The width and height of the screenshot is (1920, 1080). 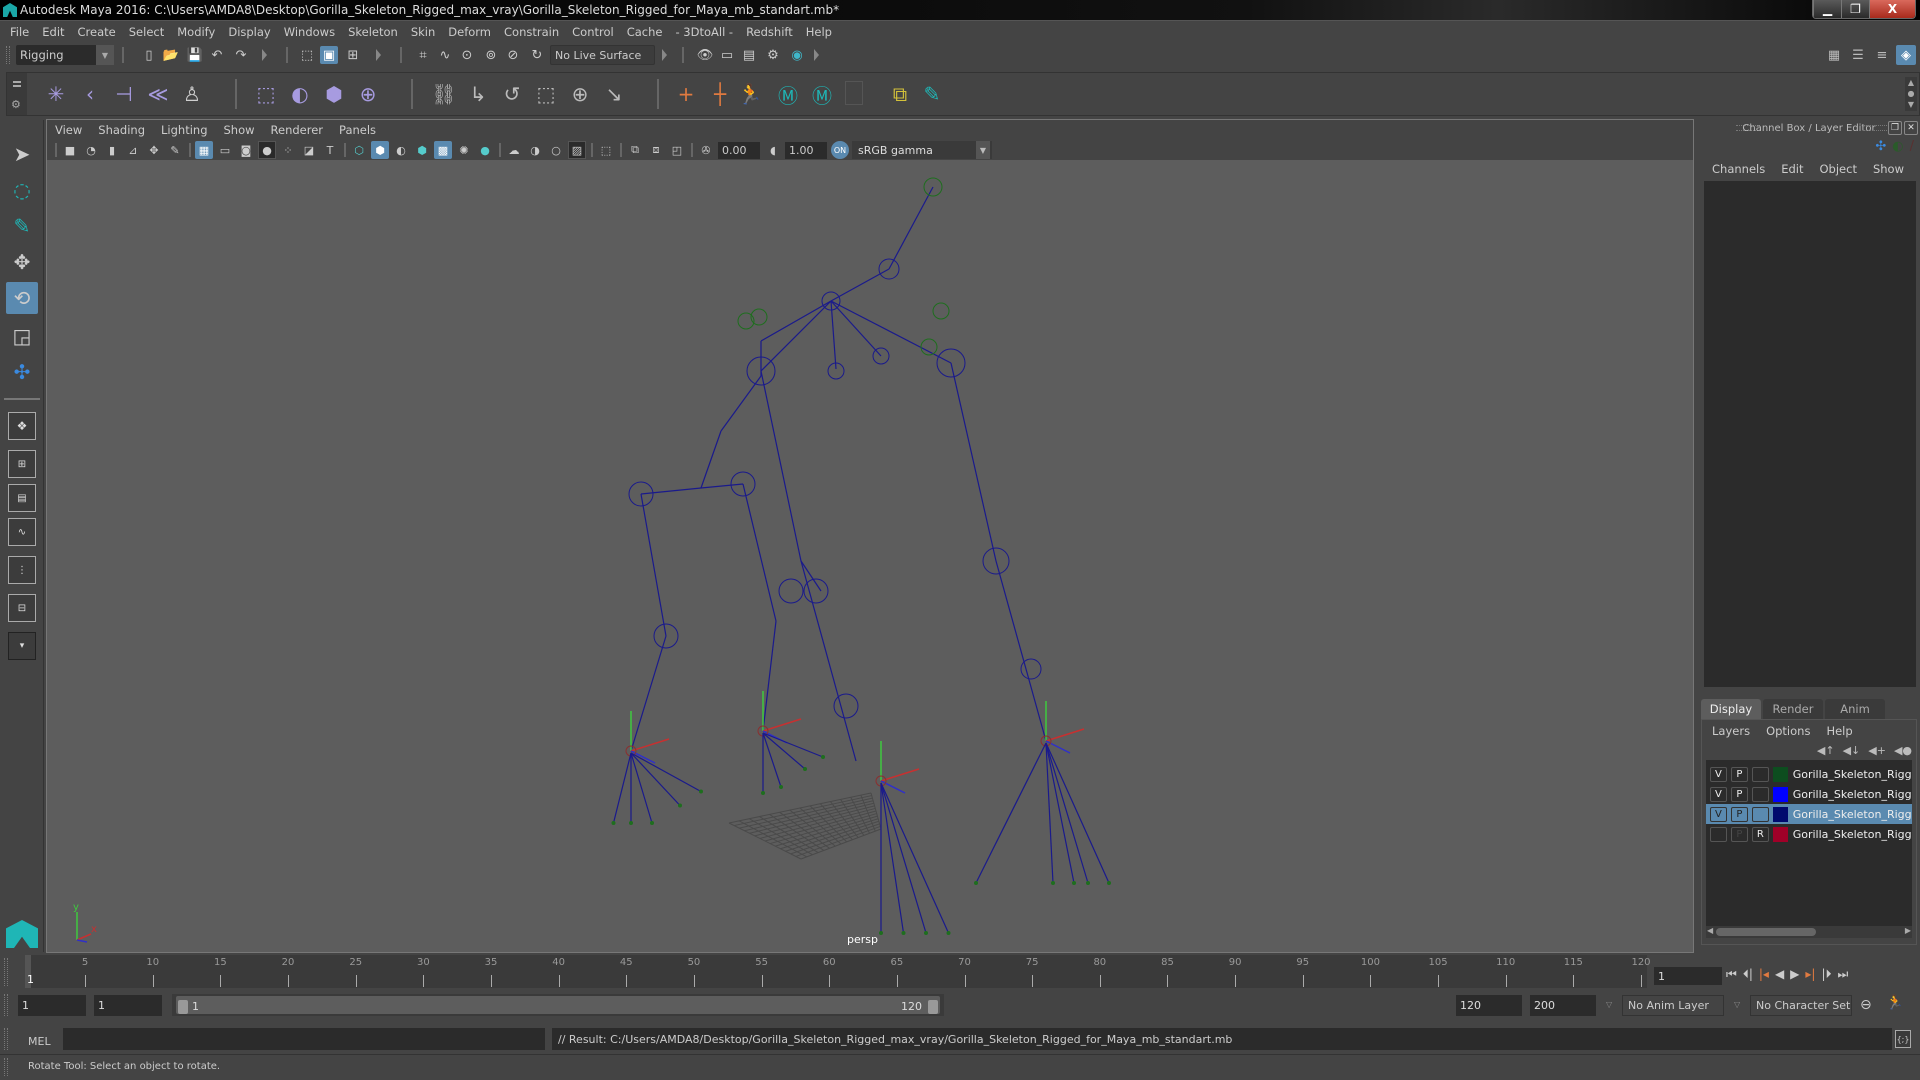 I want to click on step-forward-key-icon: ▸|, so click(x=1810, y=974).